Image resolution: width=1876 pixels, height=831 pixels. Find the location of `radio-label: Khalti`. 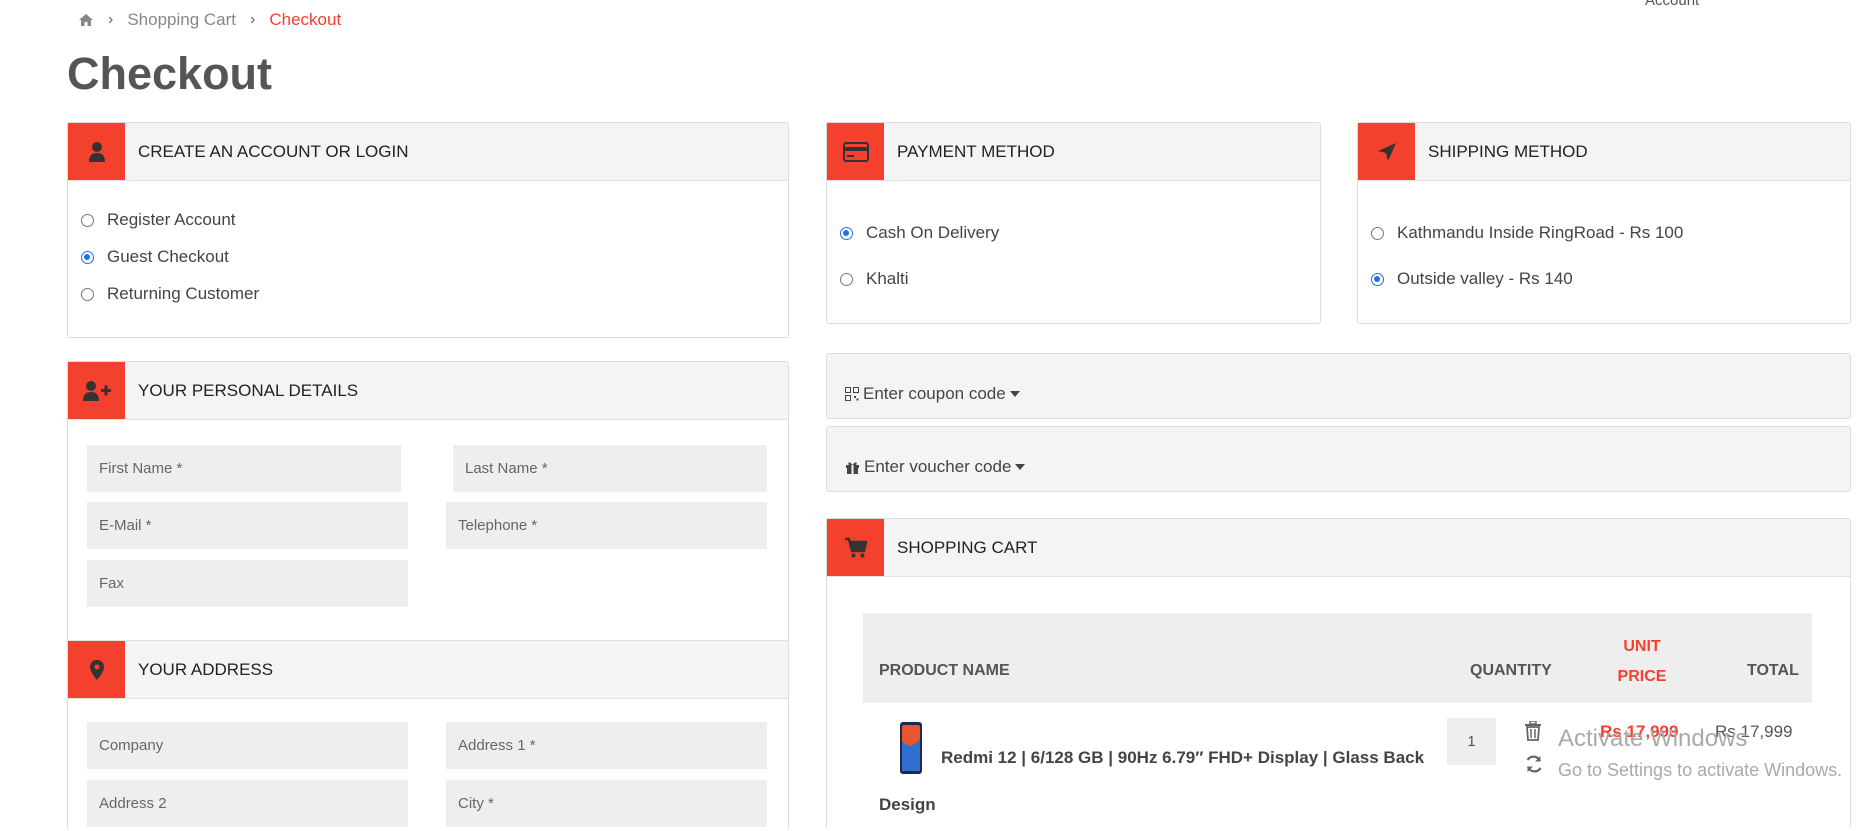

radio-label: Khalti is located at coordinates (887, 278).